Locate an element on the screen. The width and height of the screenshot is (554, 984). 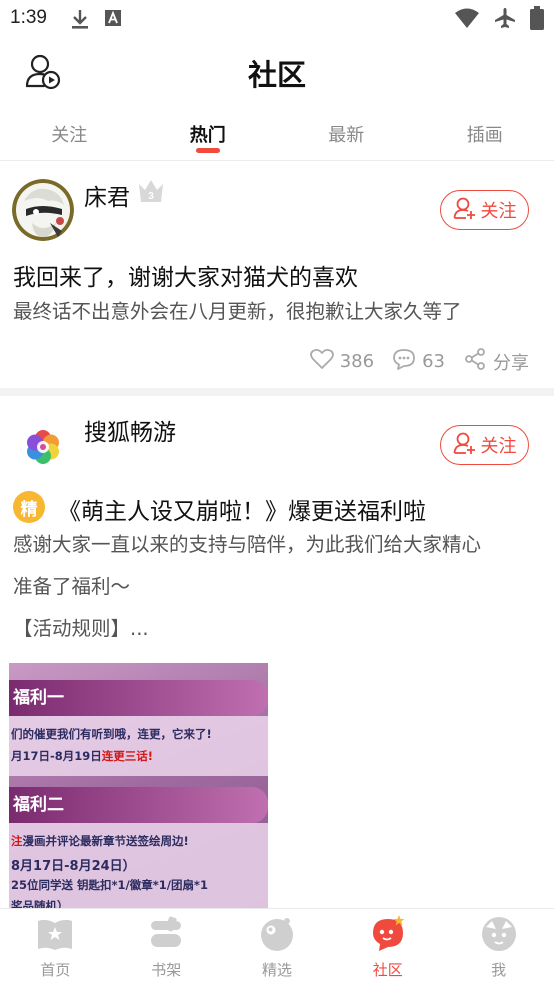
image-text: 注漫画并评论最新章节送签绘周边! is located at coordinates (100, 841).